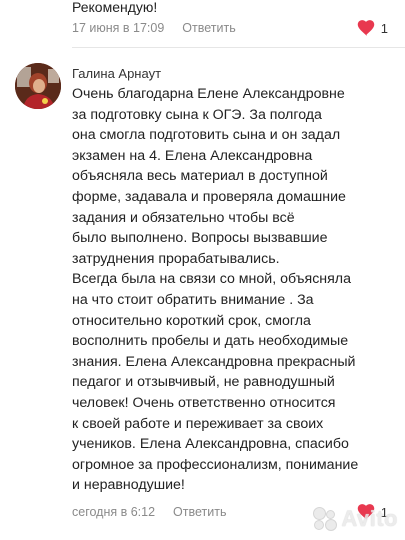 Image resolution: width=405 pixels, height=540 pixels. What do you see at coordinates (238, 47) in the screenshot?
I see `divider` at bounding box center [238, 47].